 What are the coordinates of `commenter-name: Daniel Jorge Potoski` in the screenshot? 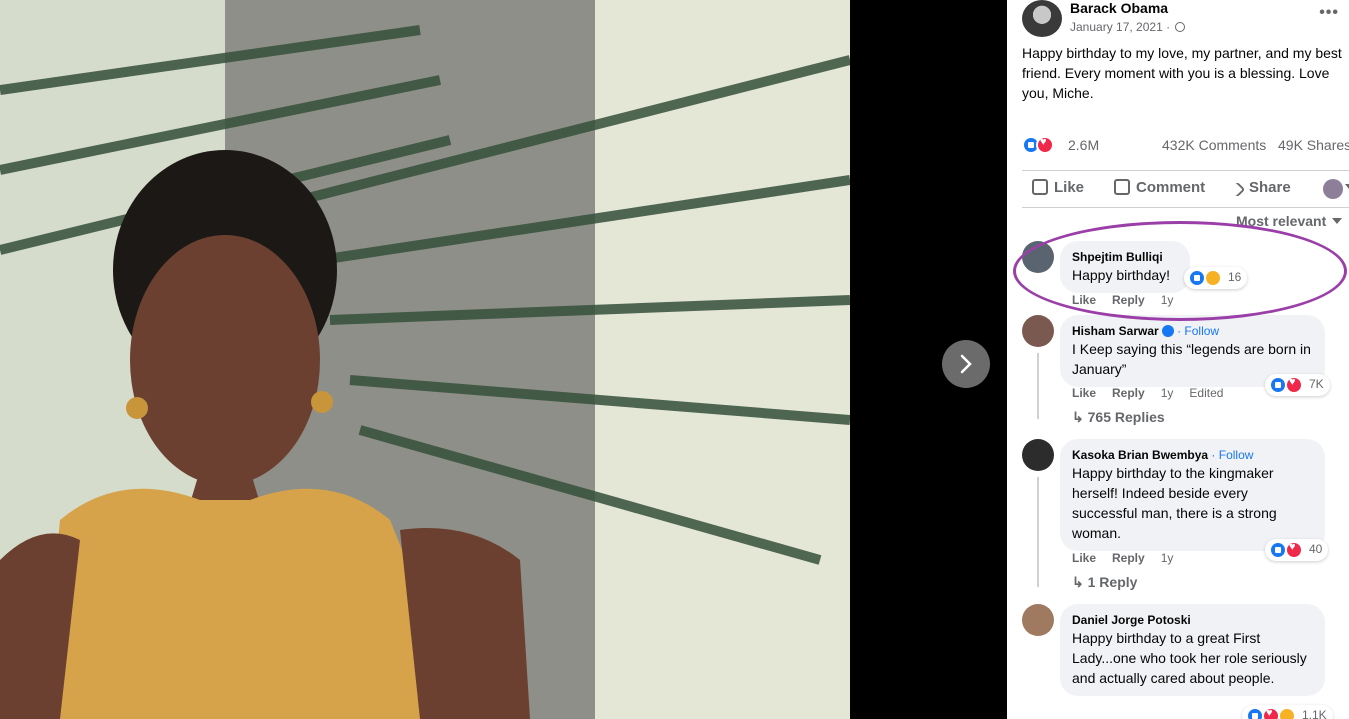 It's located at (1192, 620).